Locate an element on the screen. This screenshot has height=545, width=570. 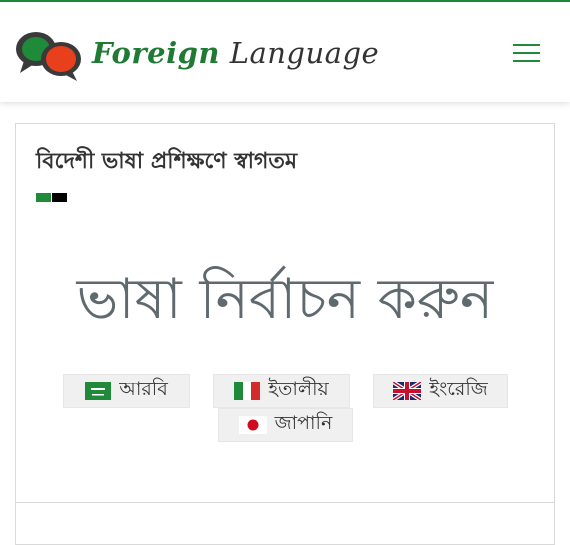
card-divider is located at coordinates (285, 502).